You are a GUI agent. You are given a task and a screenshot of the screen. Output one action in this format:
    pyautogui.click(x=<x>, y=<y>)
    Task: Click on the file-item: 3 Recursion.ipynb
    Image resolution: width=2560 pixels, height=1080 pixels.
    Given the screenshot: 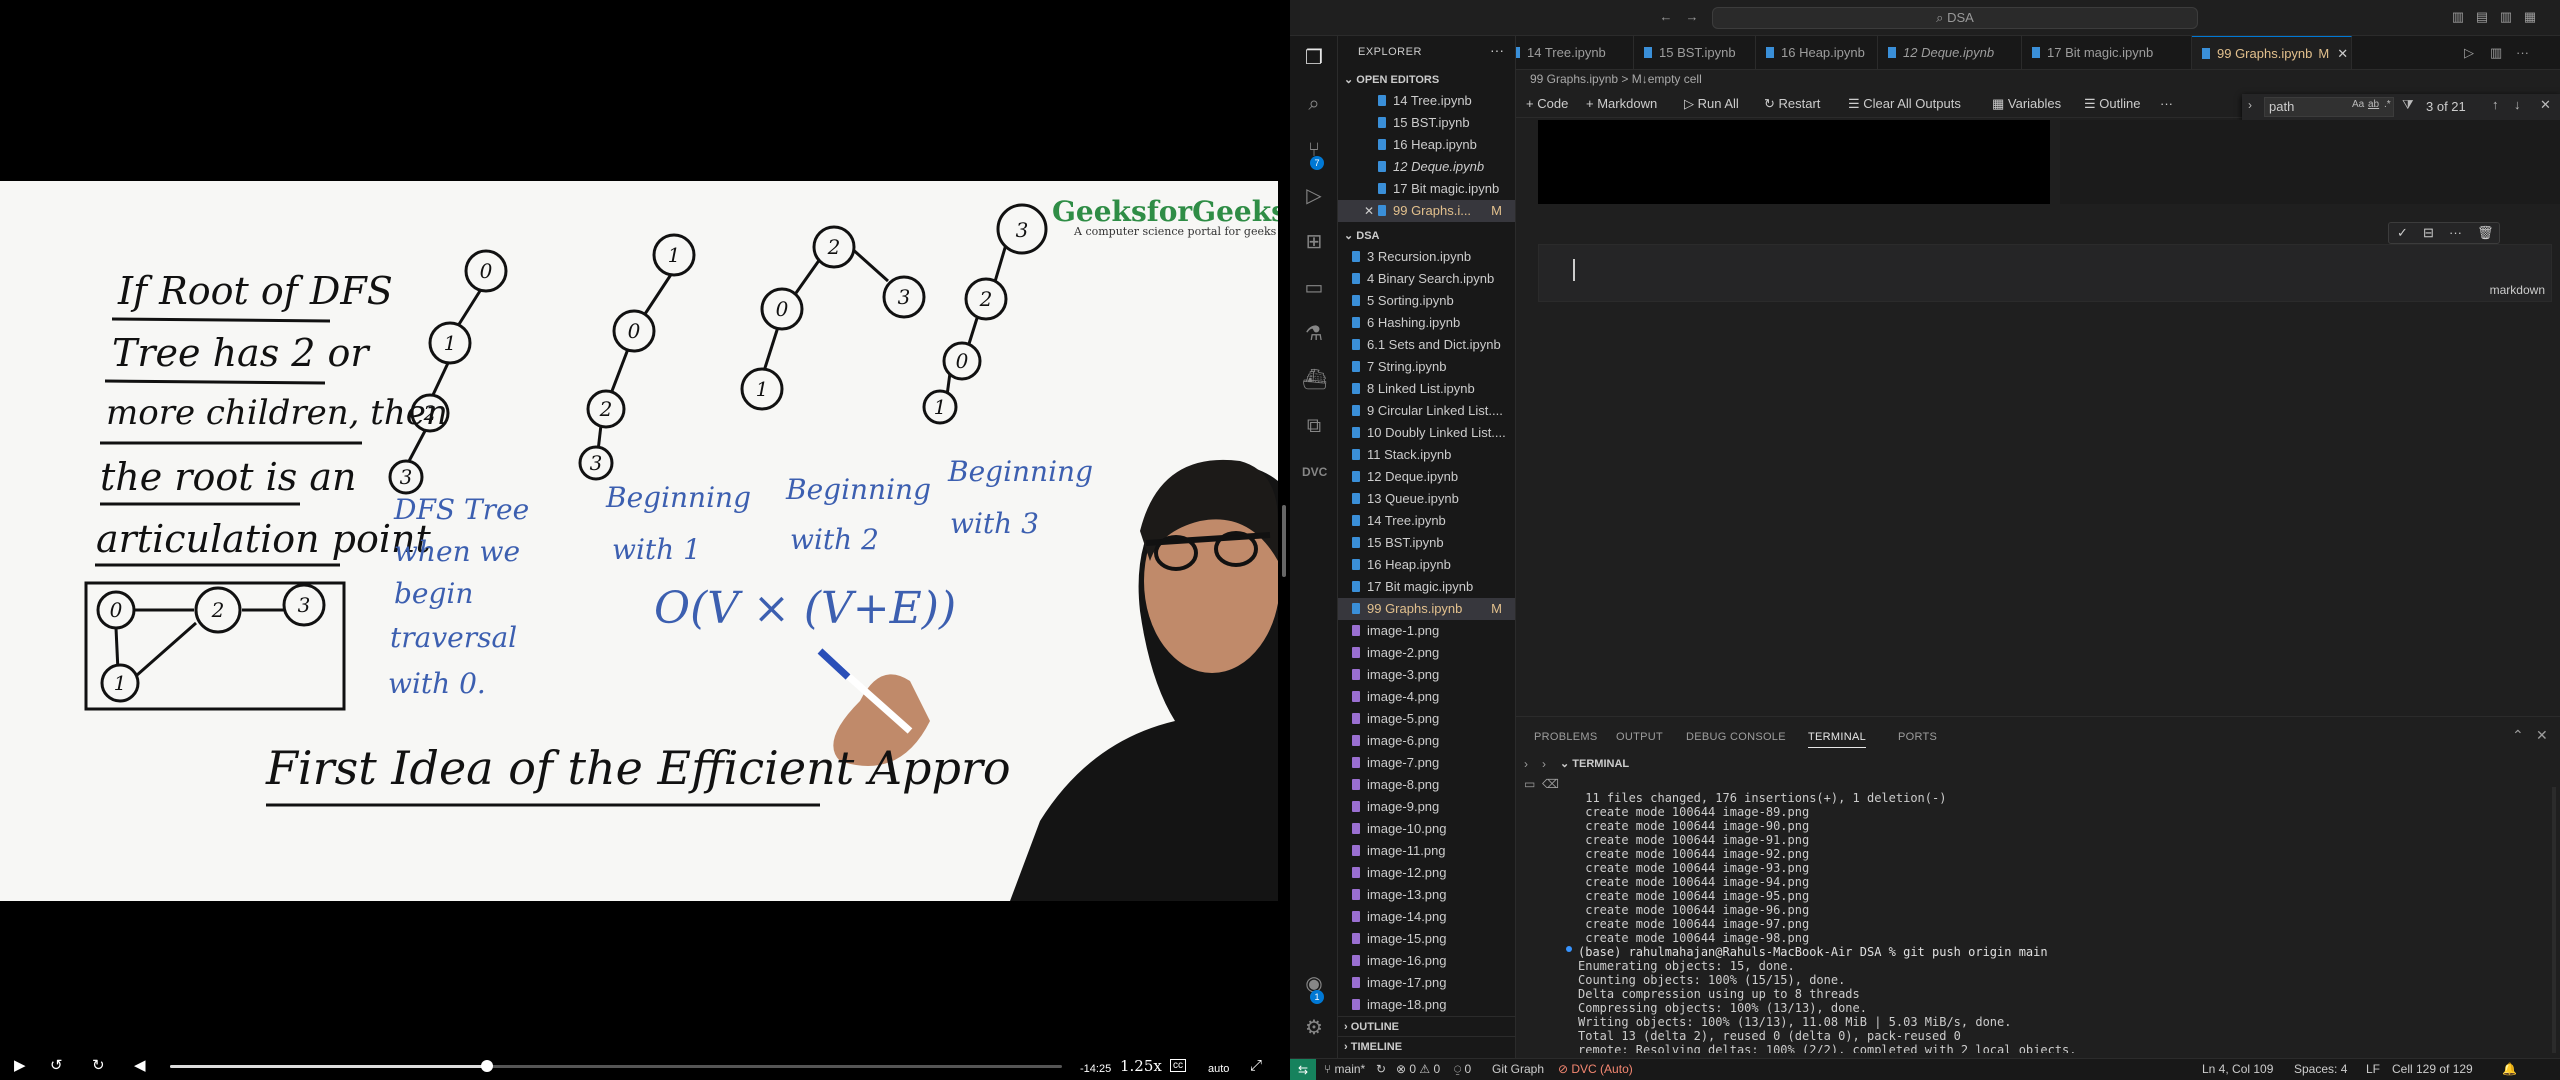 What is the action you would take?
    pyautogui.click(x=1426, y=257)
    